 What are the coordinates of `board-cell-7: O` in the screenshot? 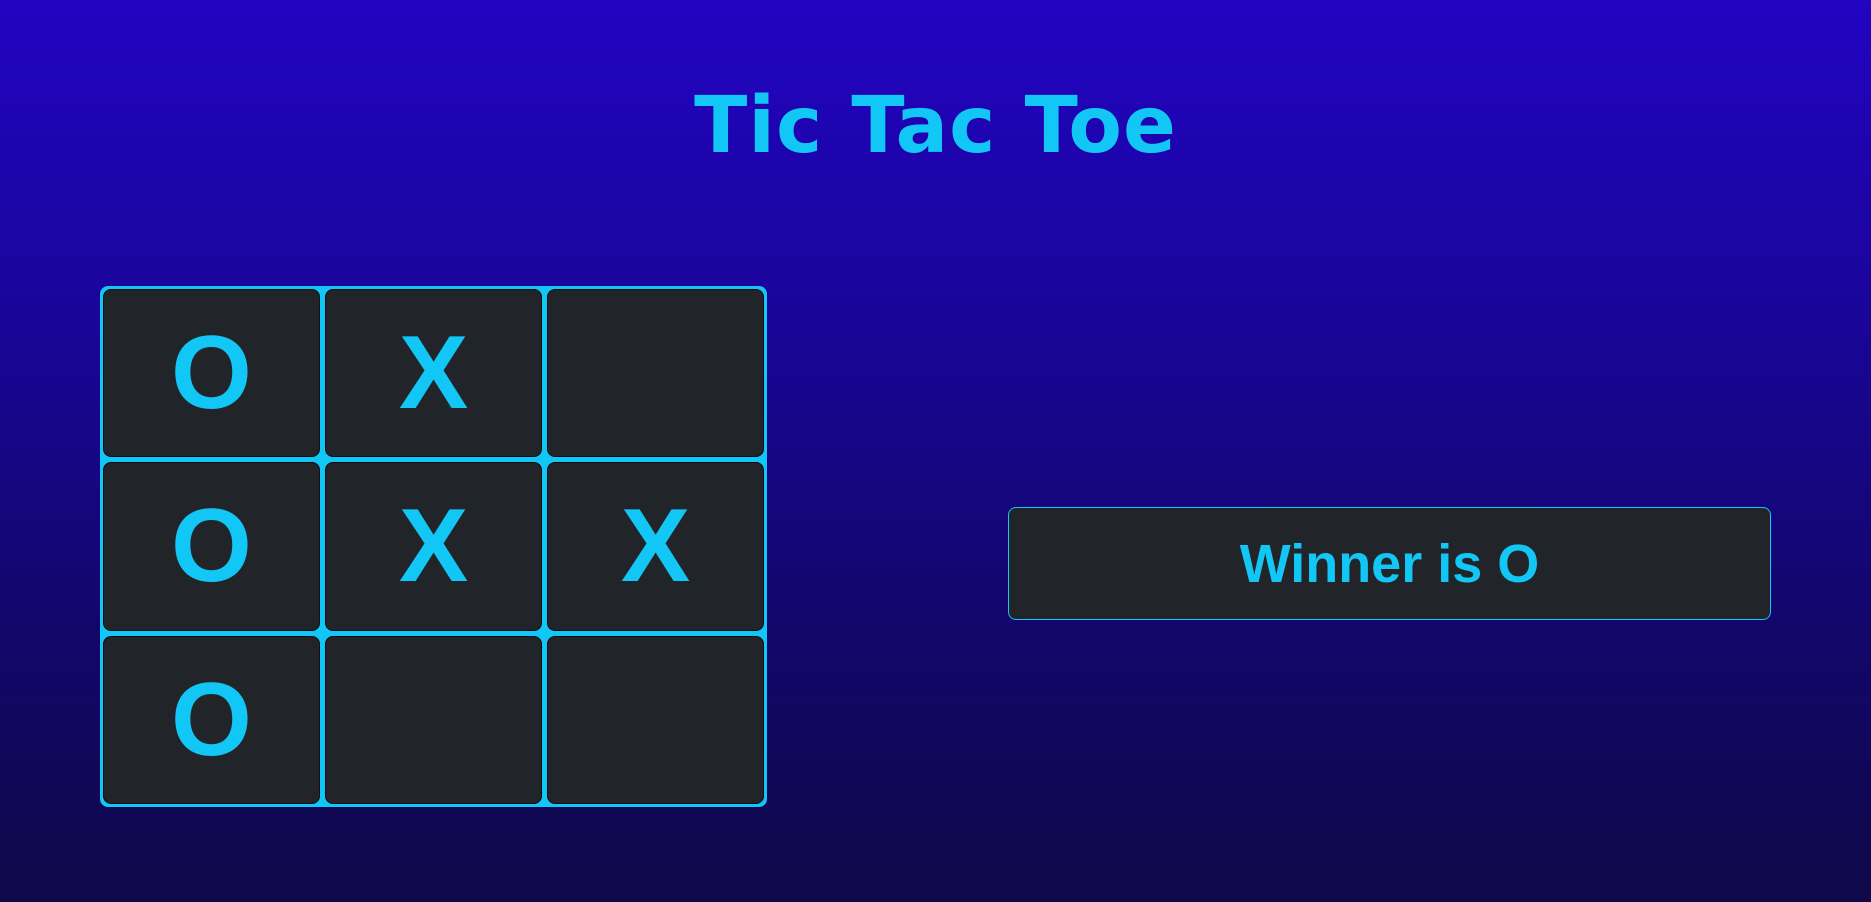 It's located at (211, 719).